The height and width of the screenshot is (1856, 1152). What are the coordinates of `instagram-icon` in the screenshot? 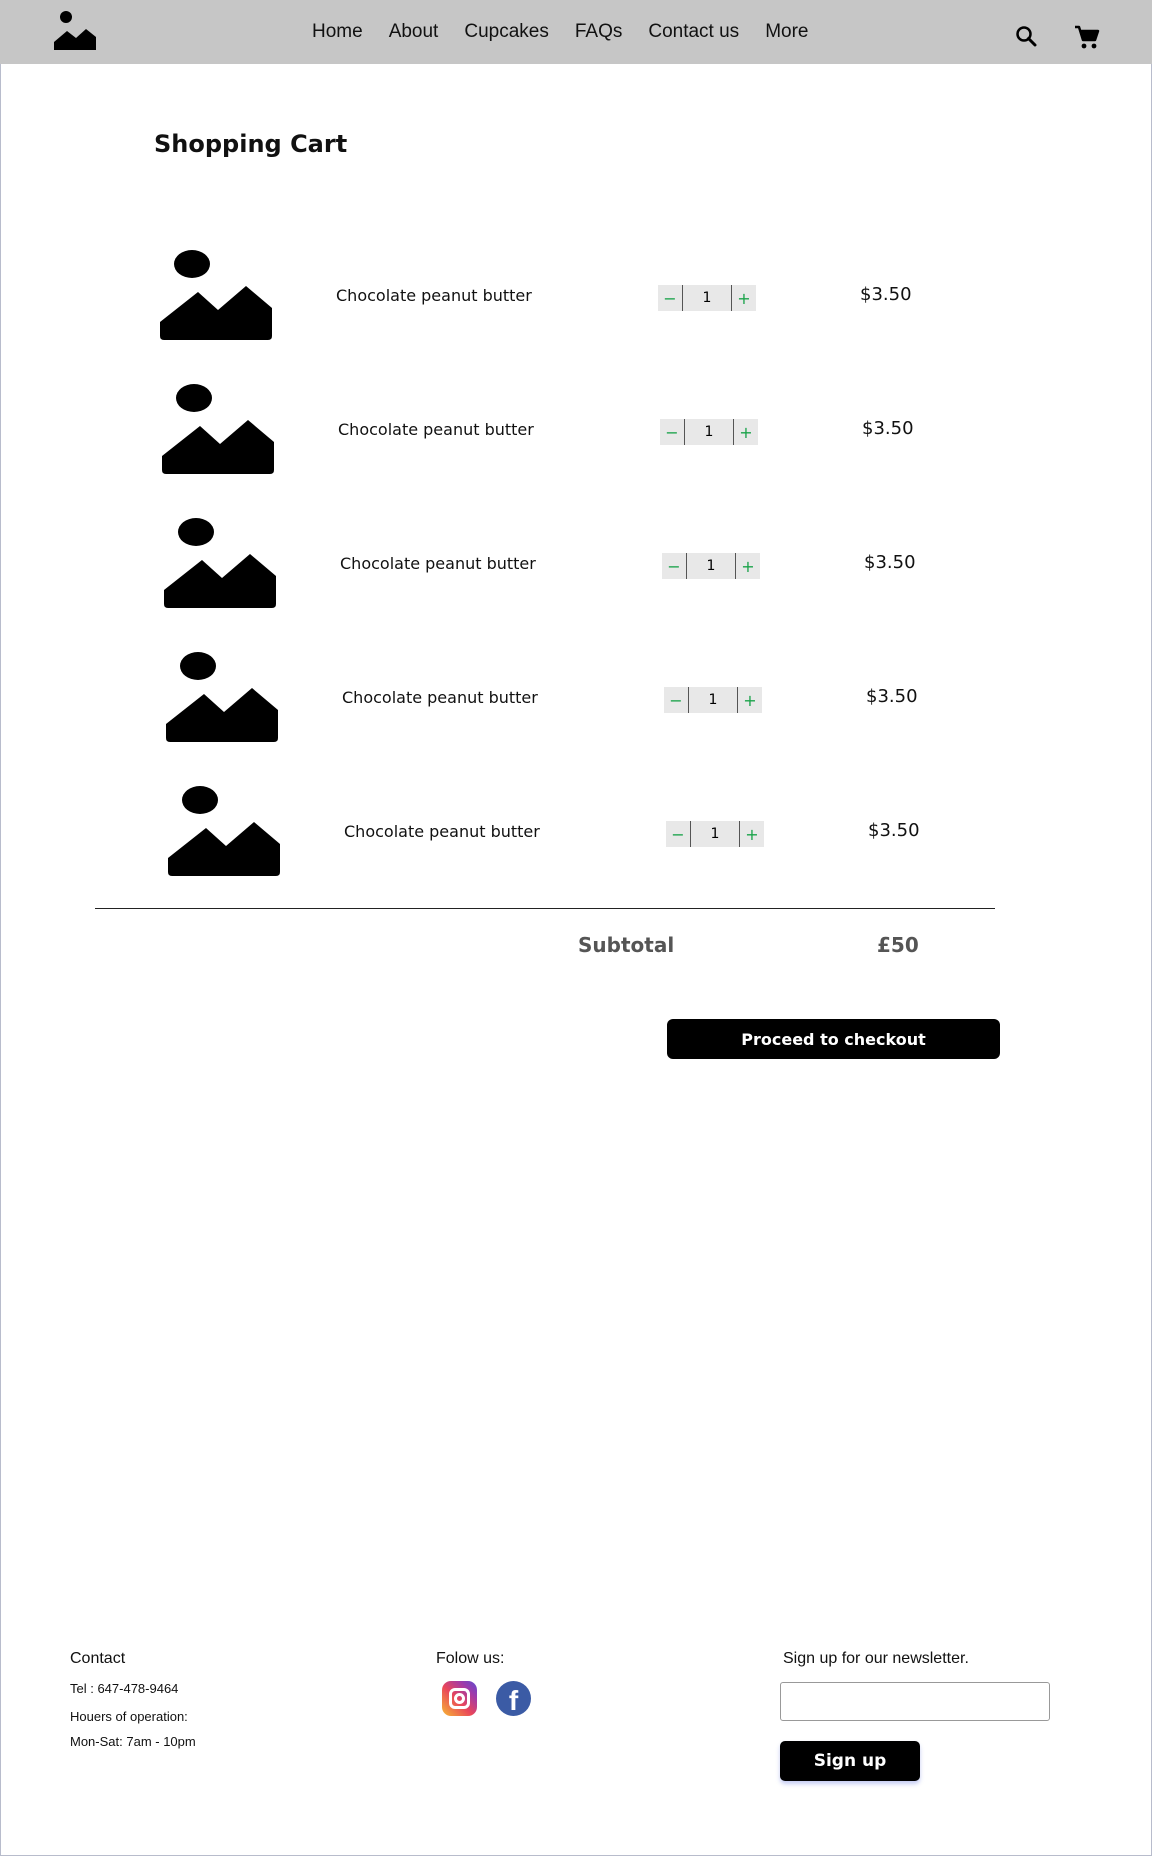 It's located at (459, 1698).